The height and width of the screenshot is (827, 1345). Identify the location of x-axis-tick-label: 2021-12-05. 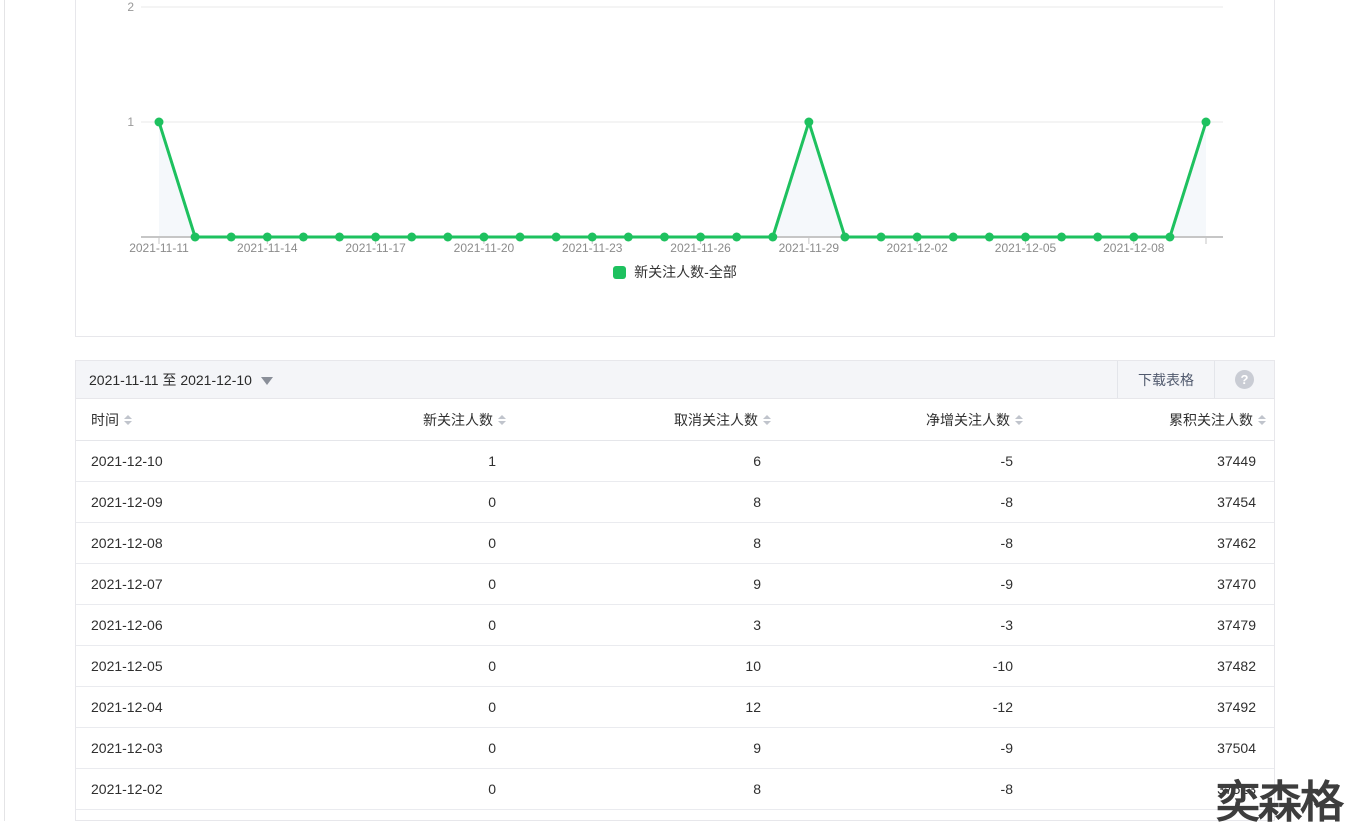
(1026, 248).